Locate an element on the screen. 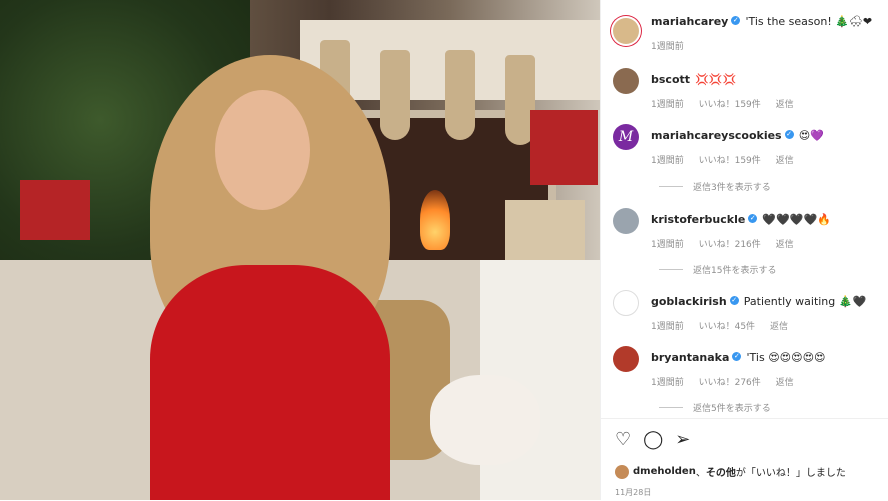 This screenshot has width=888, height=501. heart-icon: ♡ is located at coordinates (623, 440).